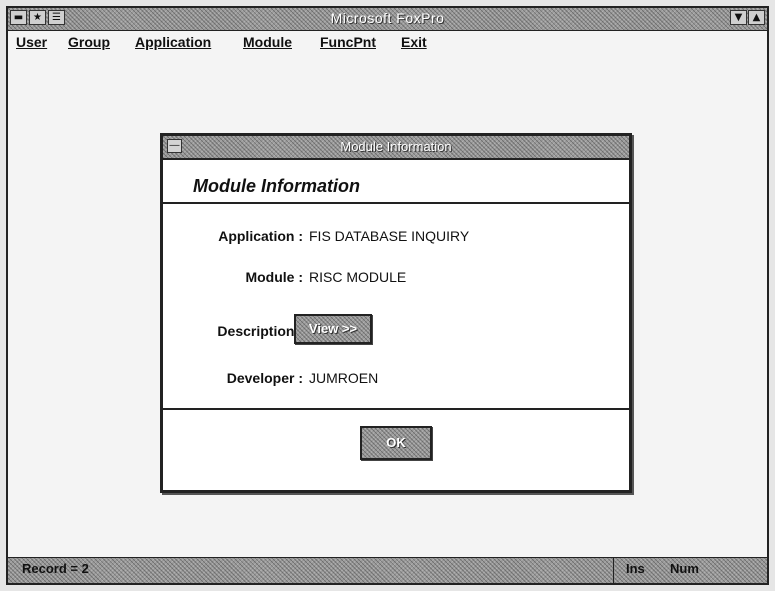  Describe the element at coordinates (684, 568) in the screenshot. I see `status-num: Num` at that location.